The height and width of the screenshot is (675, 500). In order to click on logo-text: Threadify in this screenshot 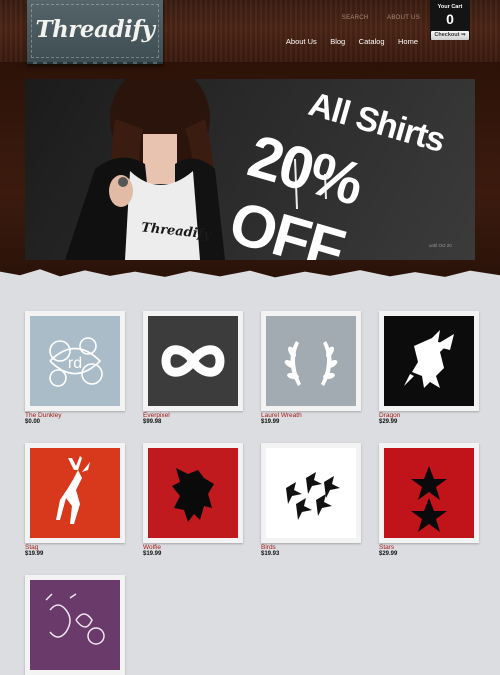, I will do `click(95, 29)`.